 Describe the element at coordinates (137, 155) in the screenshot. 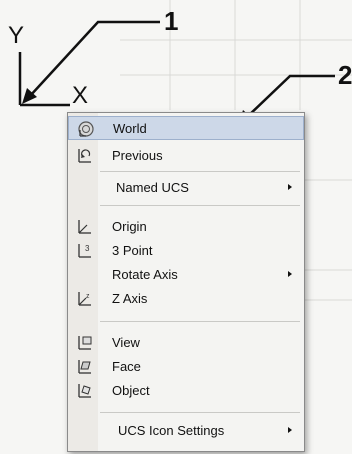

I see `menu-item-previous-label: Previous` at that location.